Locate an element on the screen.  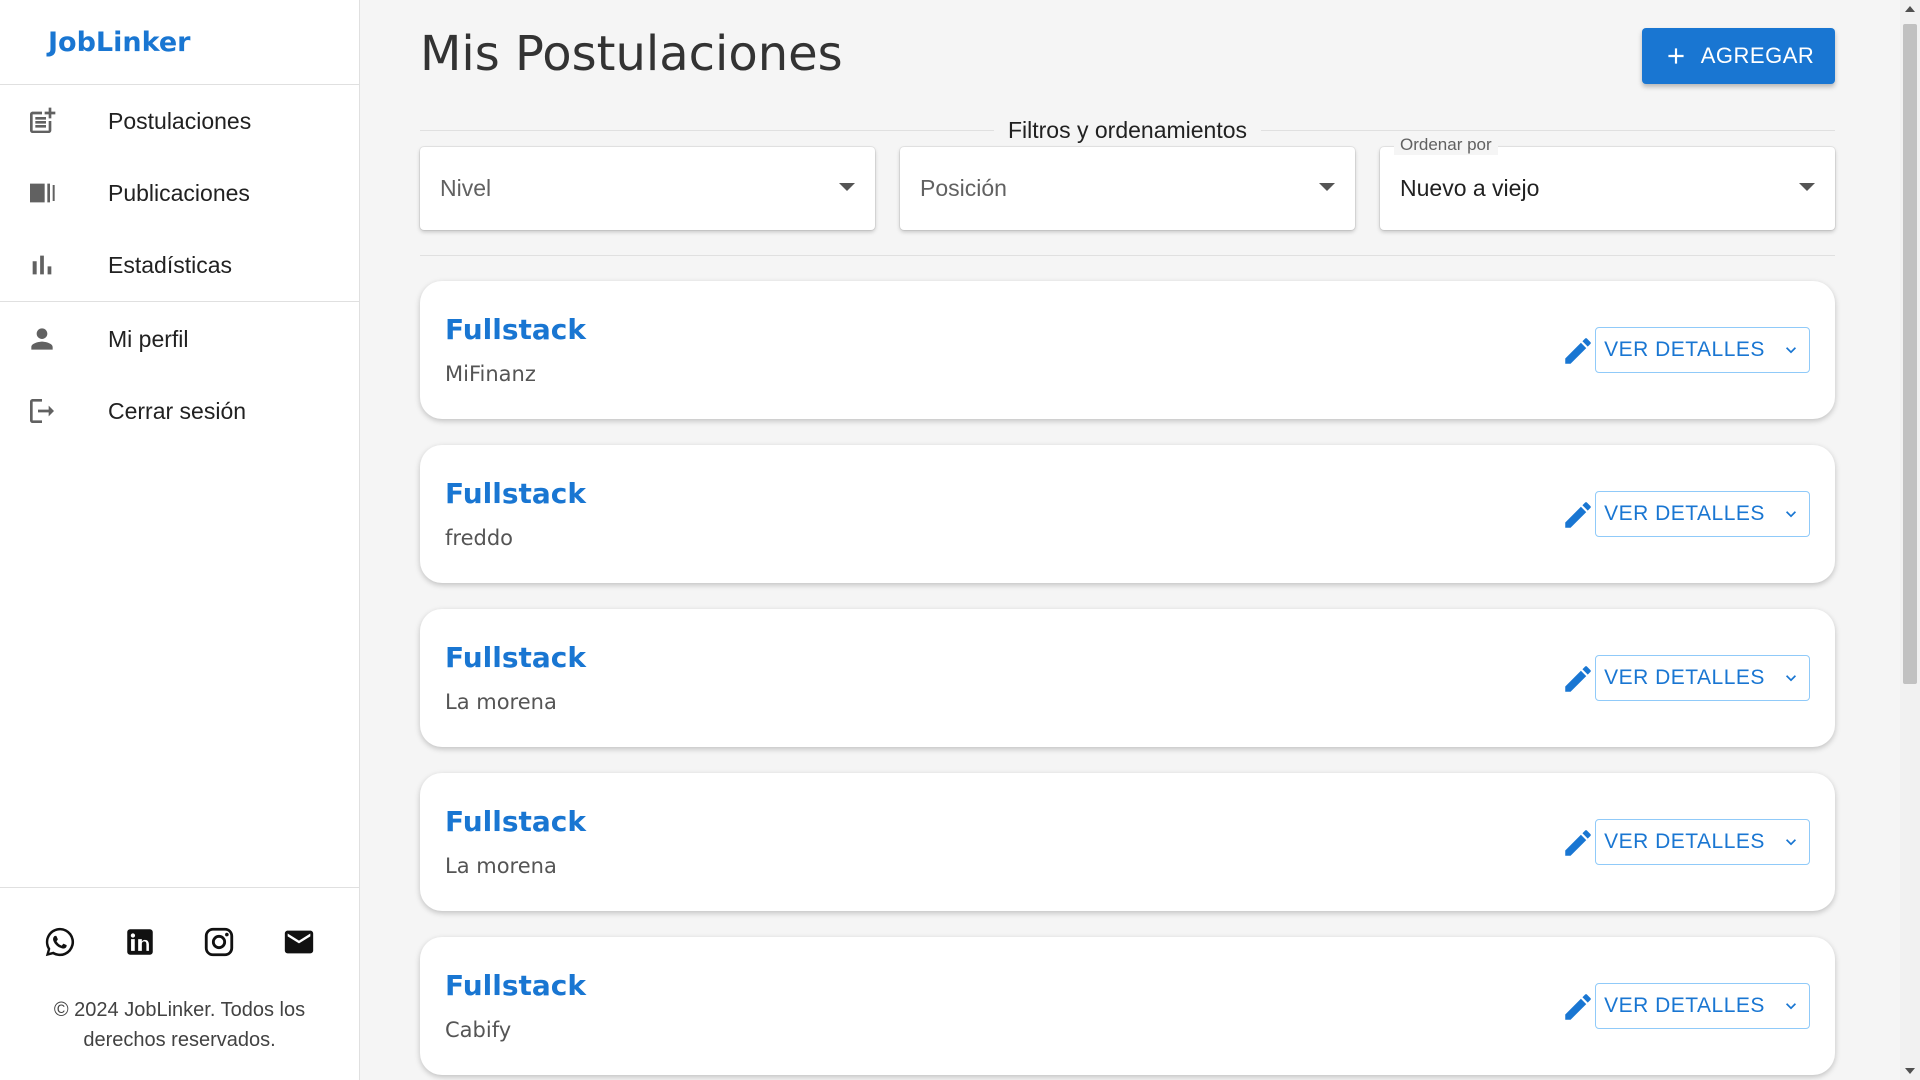
scrollbar-thumb is located at coordinates (1910, 354).